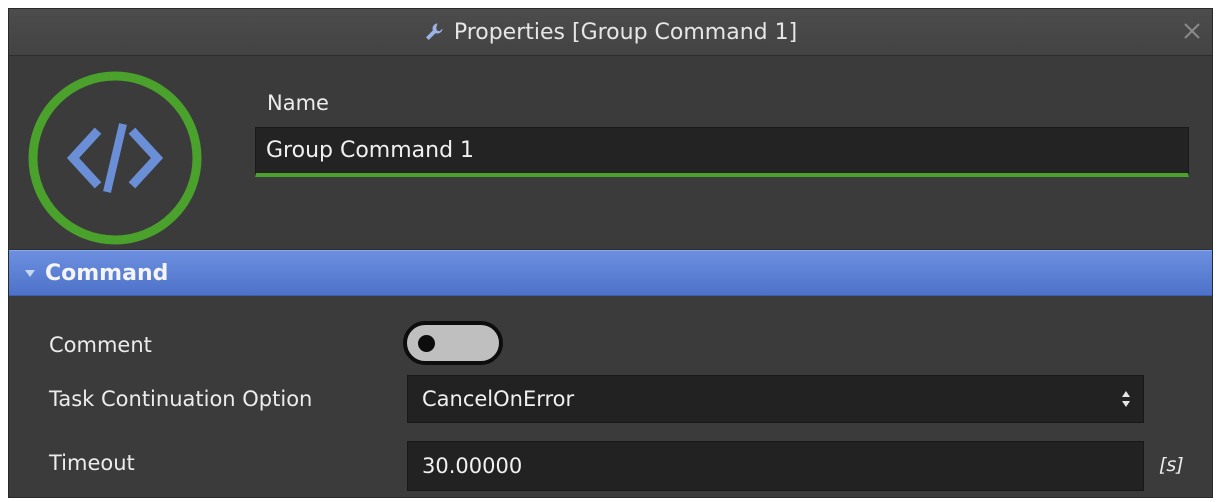 Image resolution: width=1220 pixels, height=502 pixels. Describe the element at coordinates (115, 158) in the screenshot. I see `code-icon` at that location.